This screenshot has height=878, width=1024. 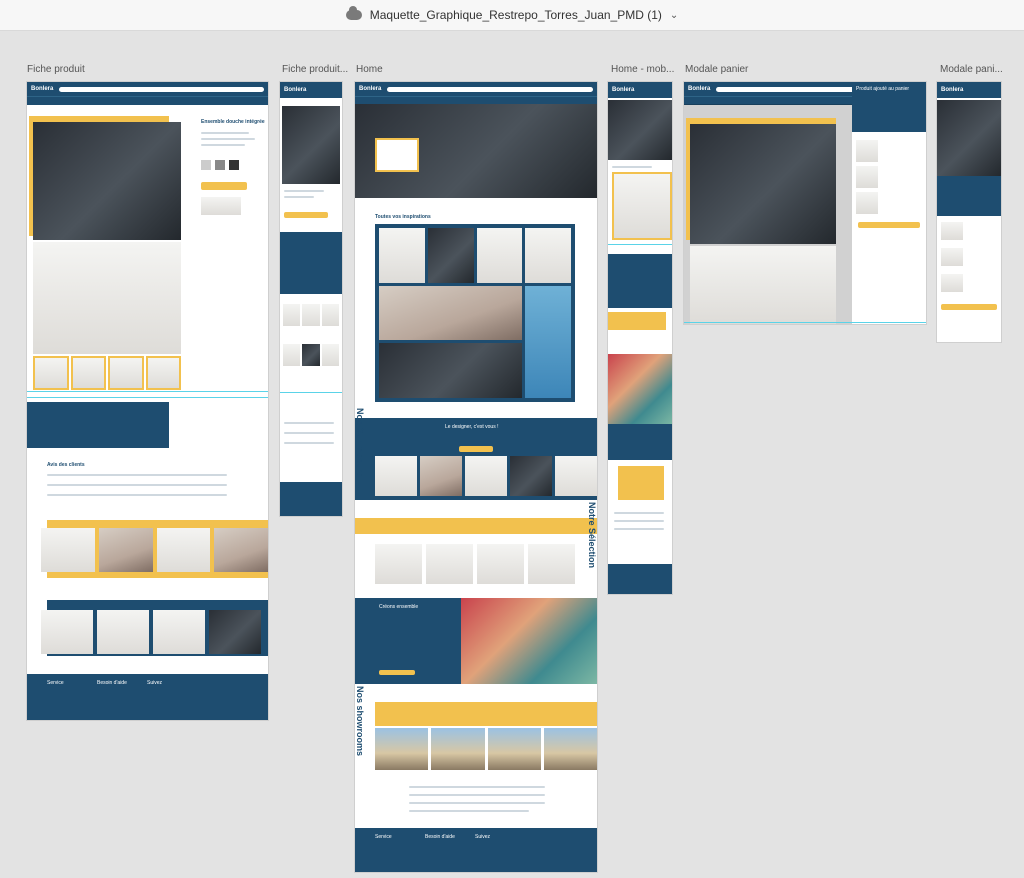 What do you see at coordinates (107, 181) in the screenshot?
I see `product-main-photo` at bounding box center [107, 181].